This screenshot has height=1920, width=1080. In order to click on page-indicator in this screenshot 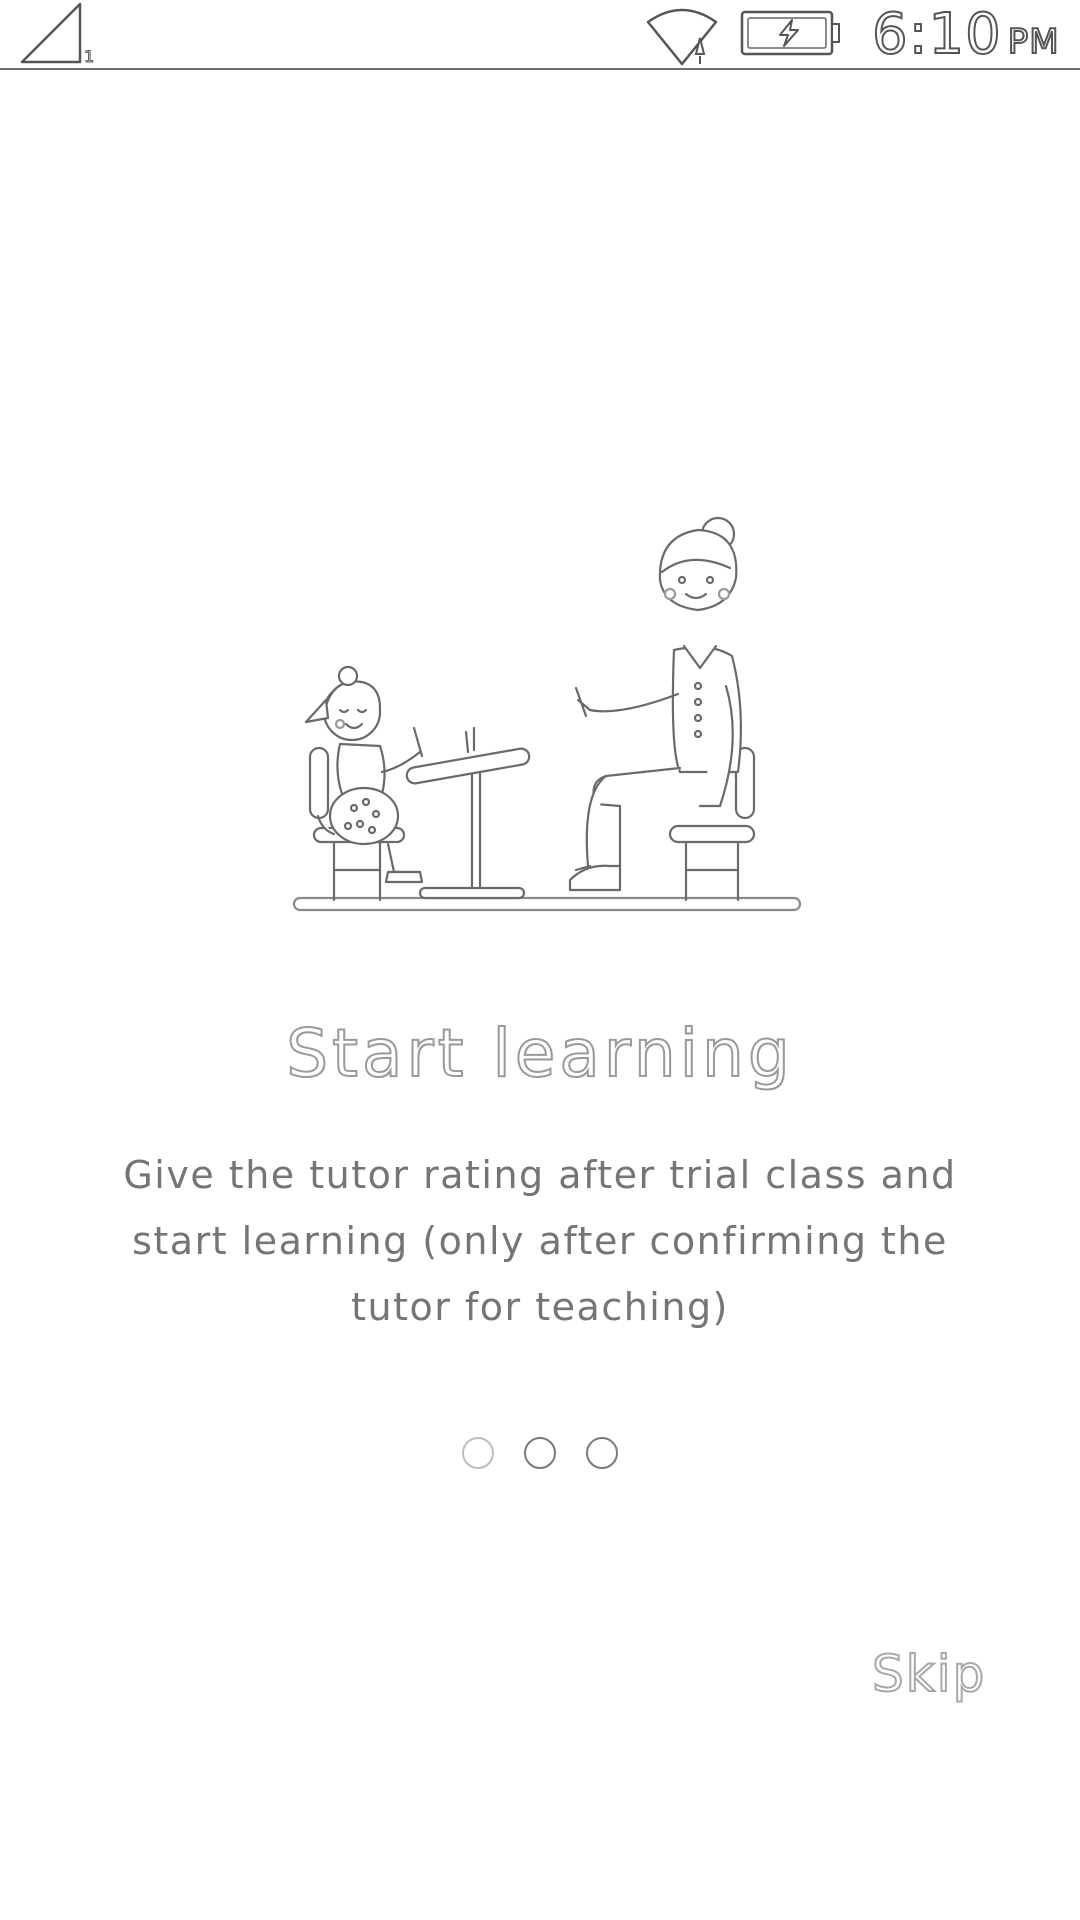, I will do `click(540, 1453)`.